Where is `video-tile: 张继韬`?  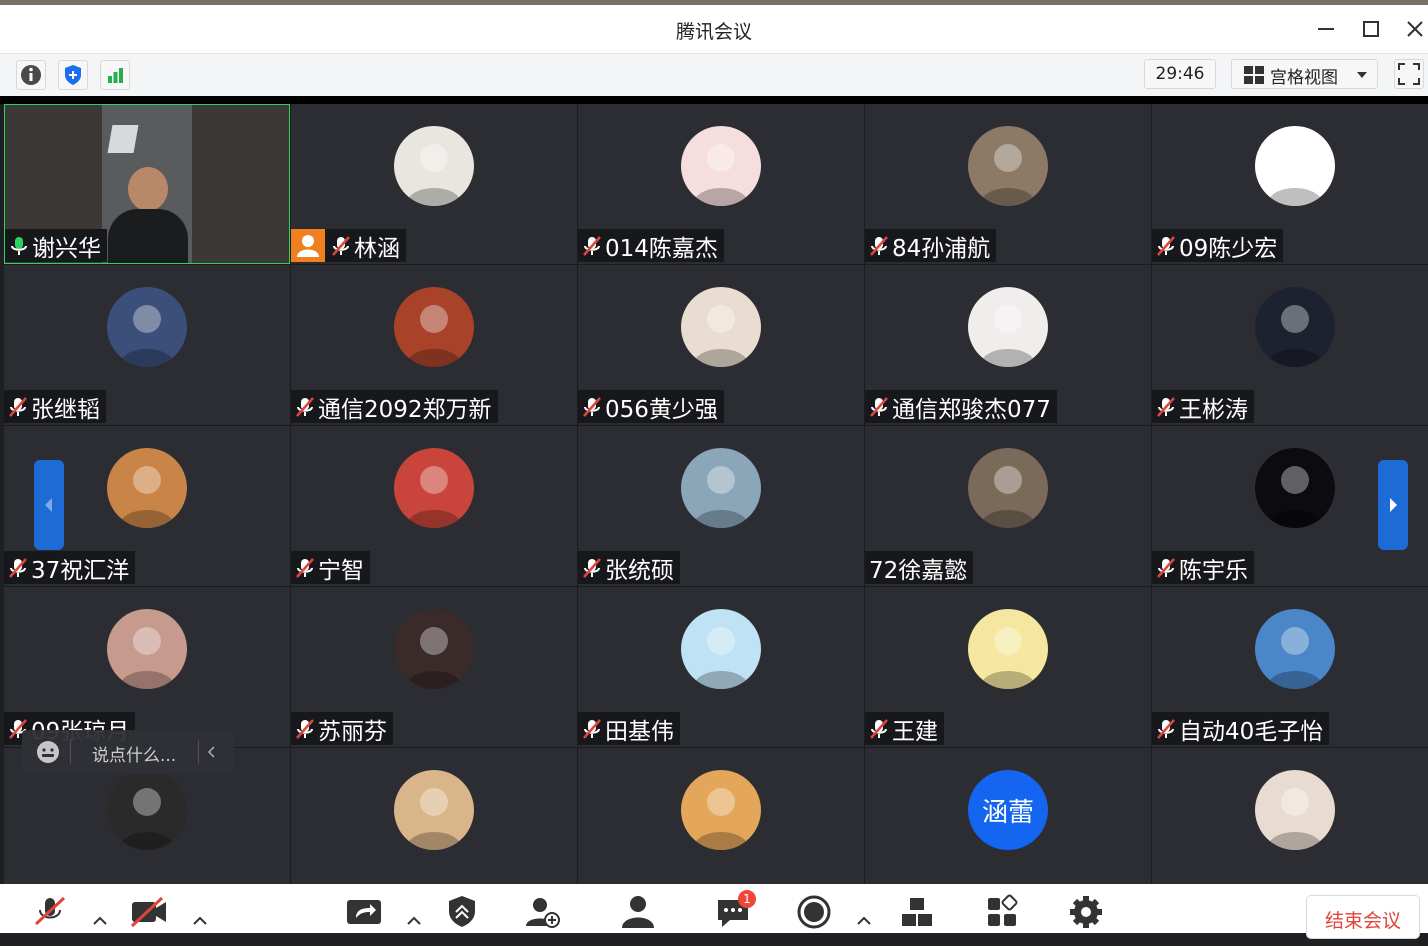 video-tile: 张继韬 is located at coordinates (147, 345).